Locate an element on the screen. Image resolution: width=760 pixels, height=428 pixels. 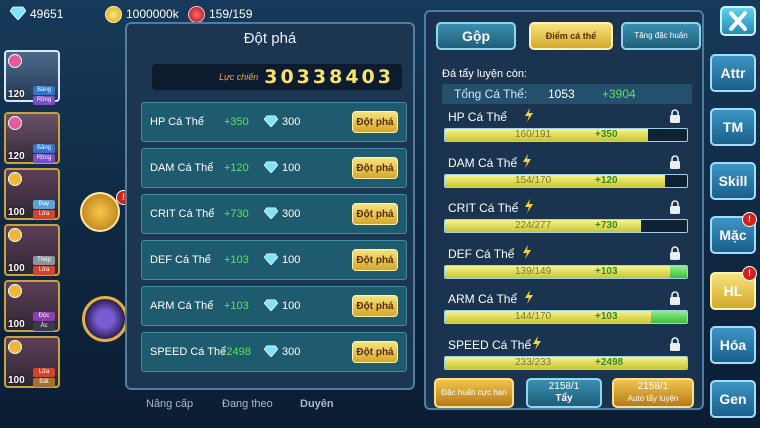
wash-label: Tẩy is located at coordinates (564, 398).